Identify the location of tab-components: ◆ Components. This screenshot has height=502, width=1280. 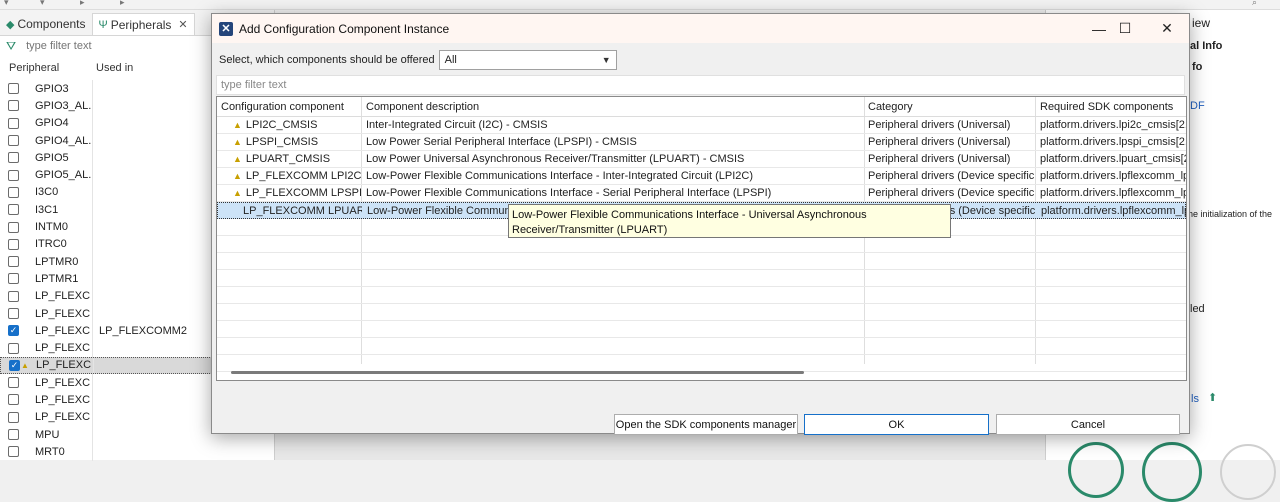
(46, 24).